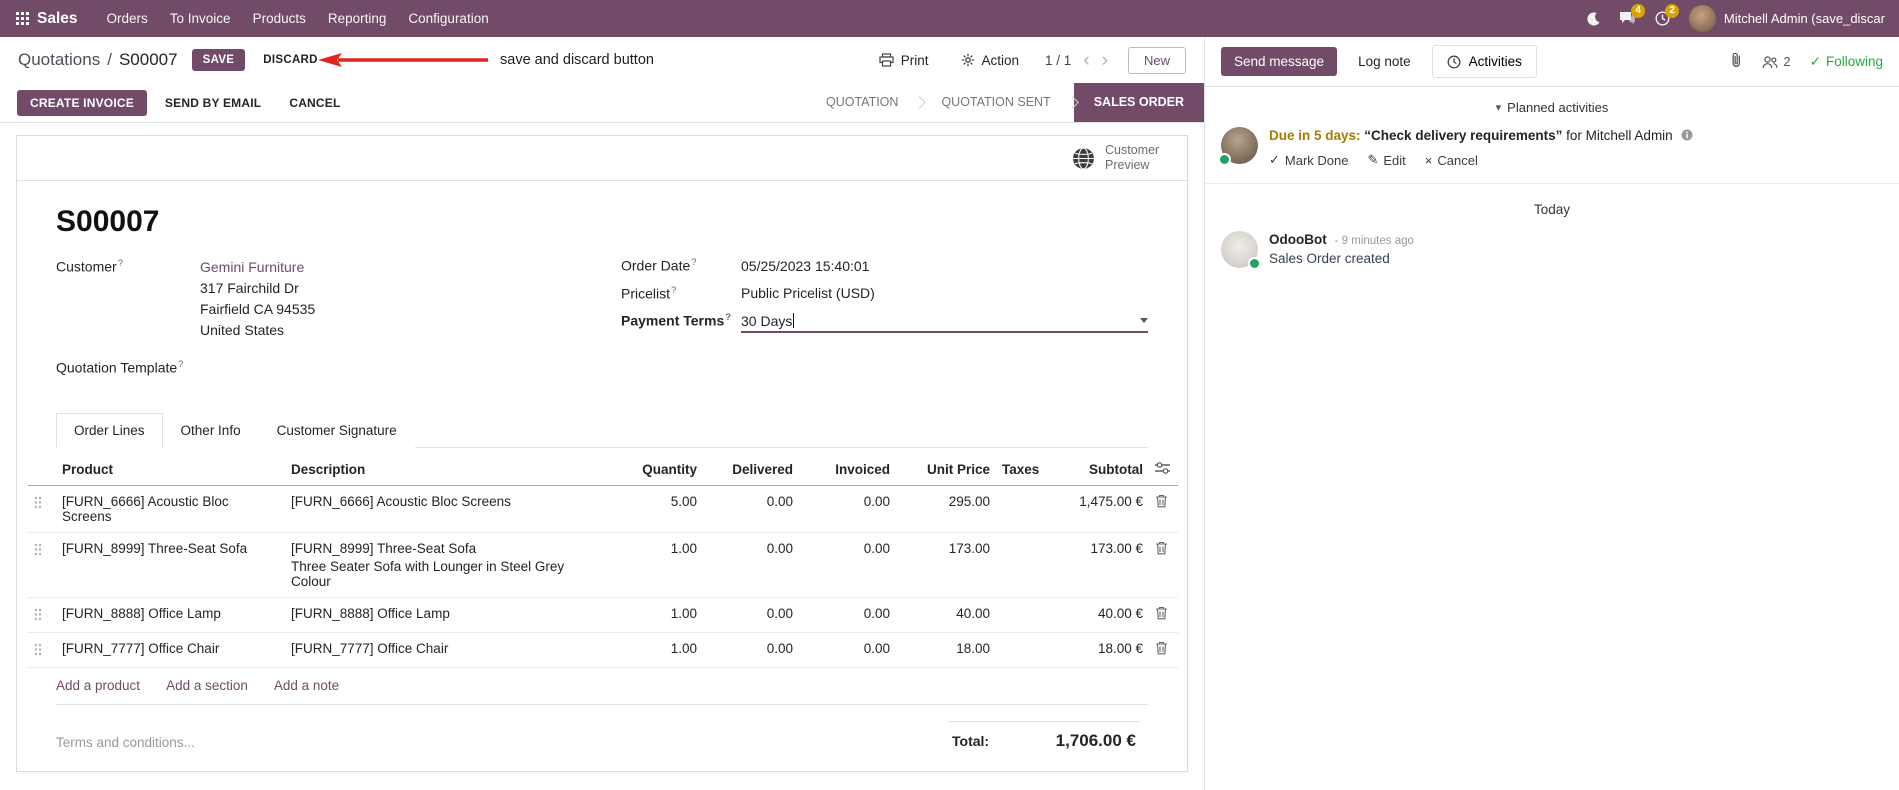  What do you see at coordinates (638, 509) in the screenshot?
I see `cell-quantity: 5.00` at bounding box center [638, 509].